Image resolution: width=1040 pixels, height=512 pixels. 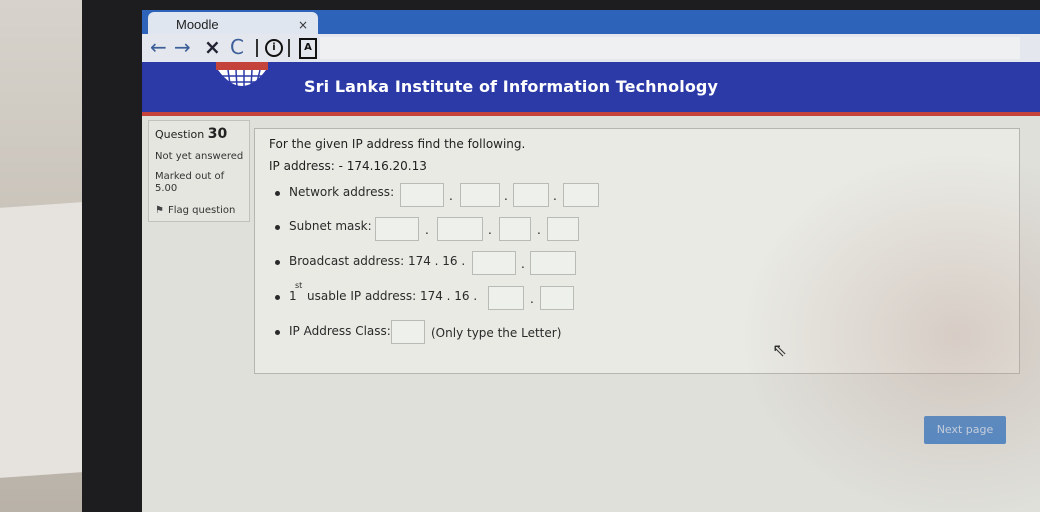 What do you see at coordinates (197, 24) in the screenshot?
I see `tab-title: Moodle` at bounding box center [197, 24].